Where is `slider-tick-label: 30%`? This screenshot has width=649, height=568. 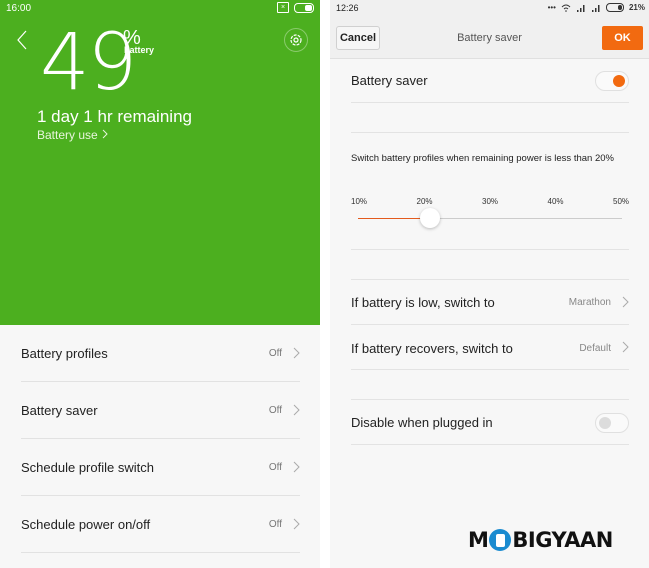
slider-tick-label: 30% is located at coordinates (490, 201).